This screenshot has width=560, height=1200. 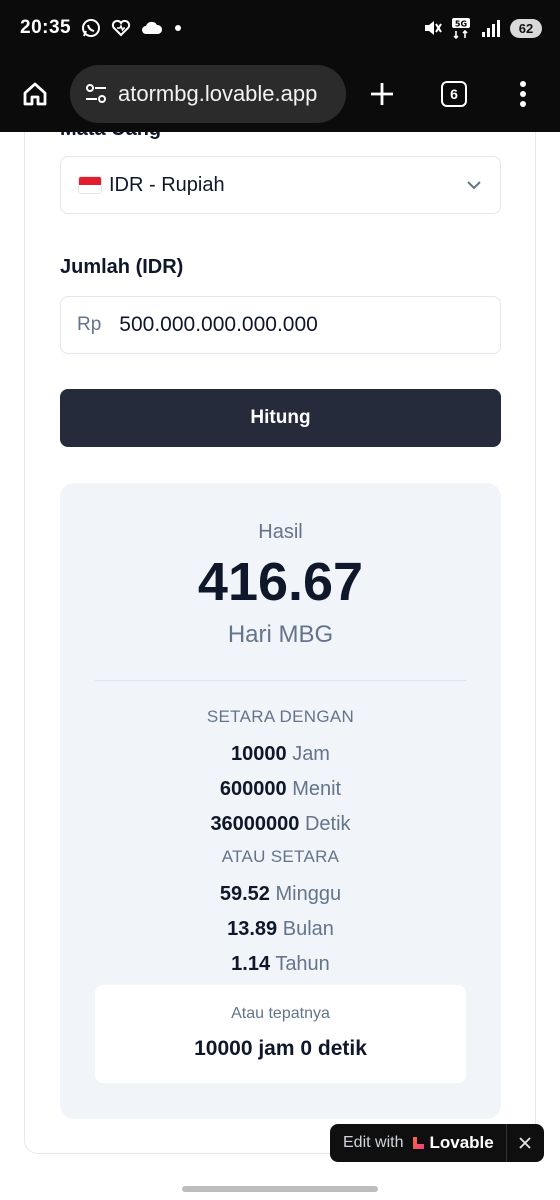 What do you see at coordinates (280, 185) in the screenshot?
I see `currency-select: IDR - Rupiah` at bounding box center [280, 185].